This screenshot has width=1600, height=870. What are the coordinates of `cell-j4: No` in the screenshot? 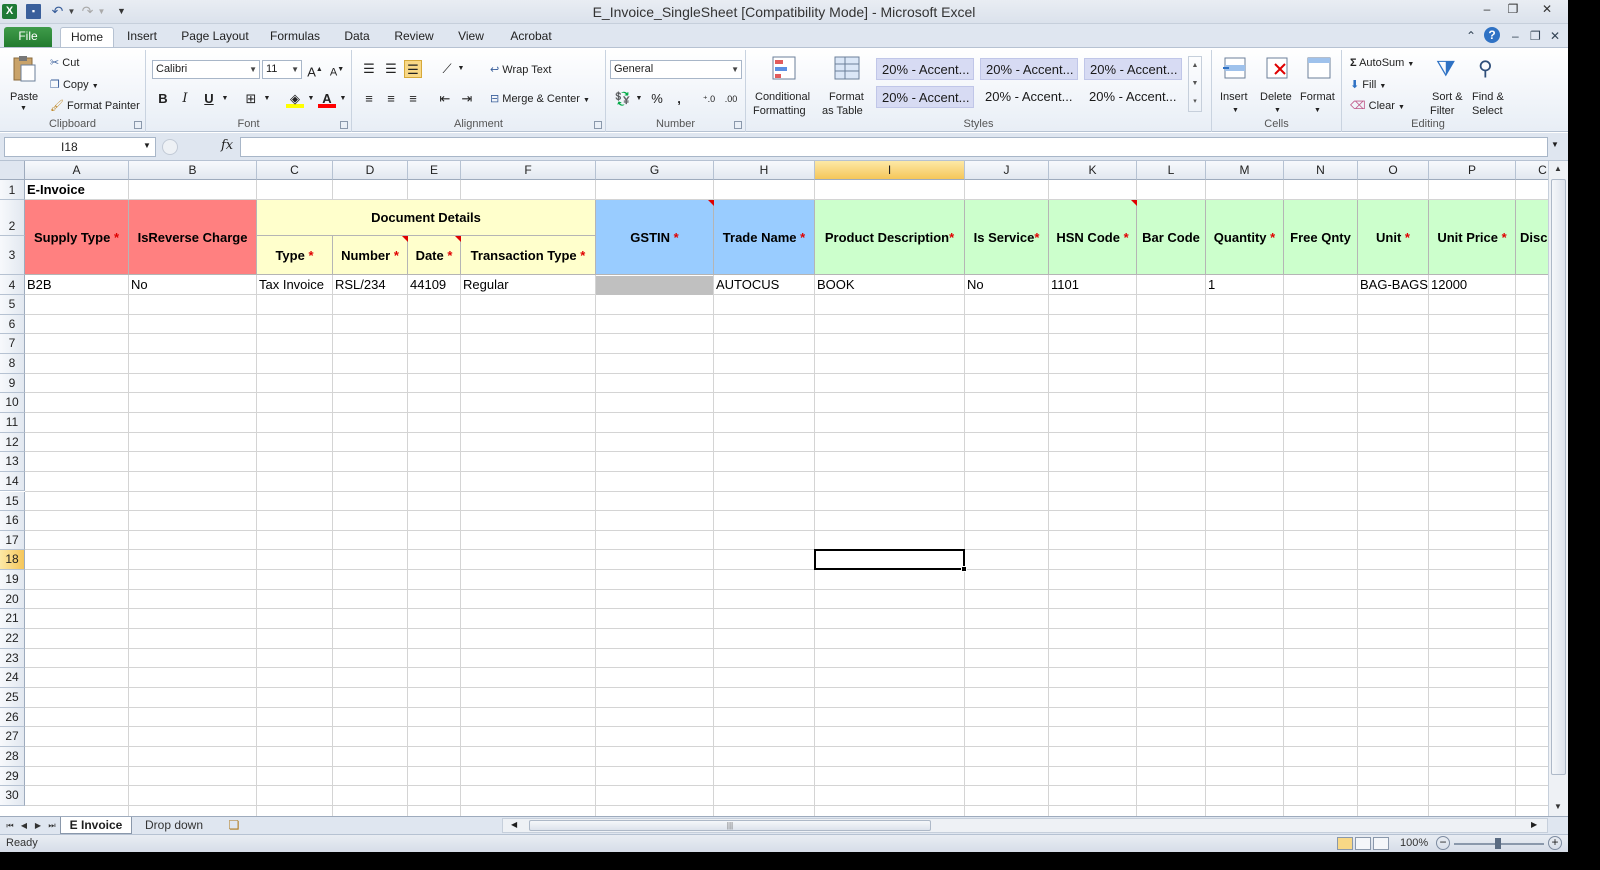 It's located at (1007, 285).